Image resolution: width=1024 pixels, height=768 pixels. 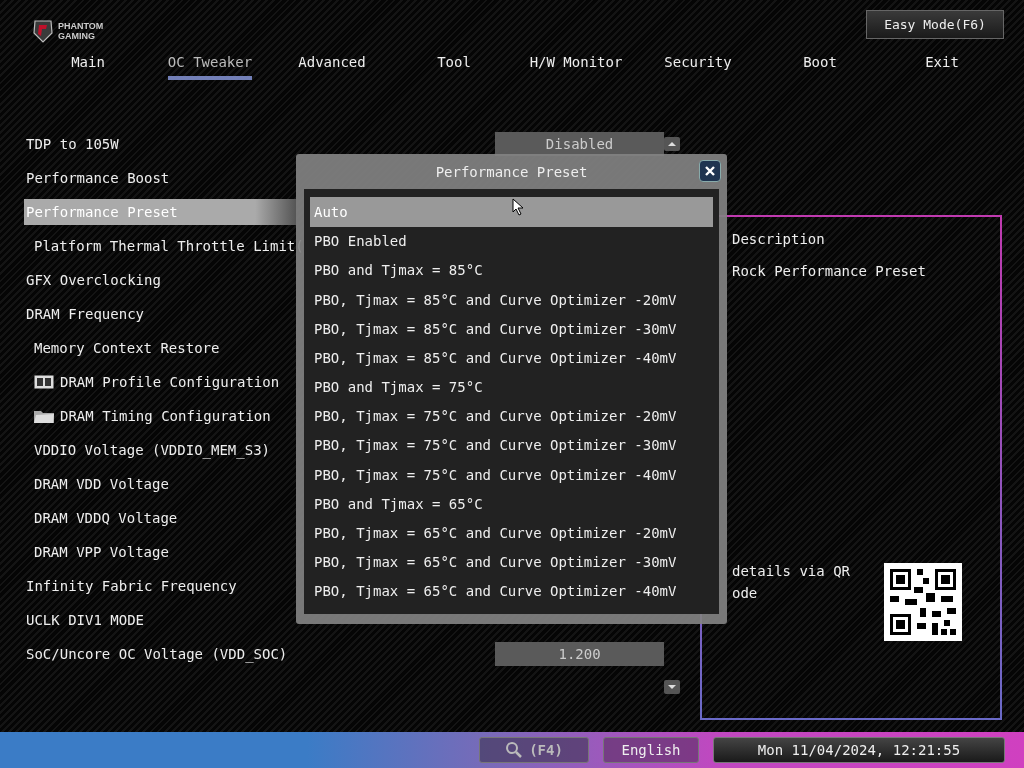 I want to click on close-button, so click(x=710, y=171).